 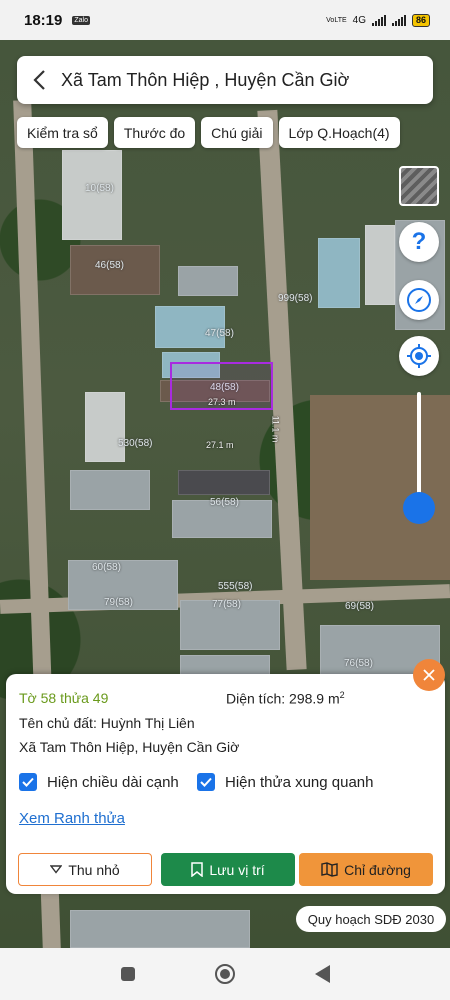 I want to click on parcel-label: 76(58), so click(x=358, y=663).